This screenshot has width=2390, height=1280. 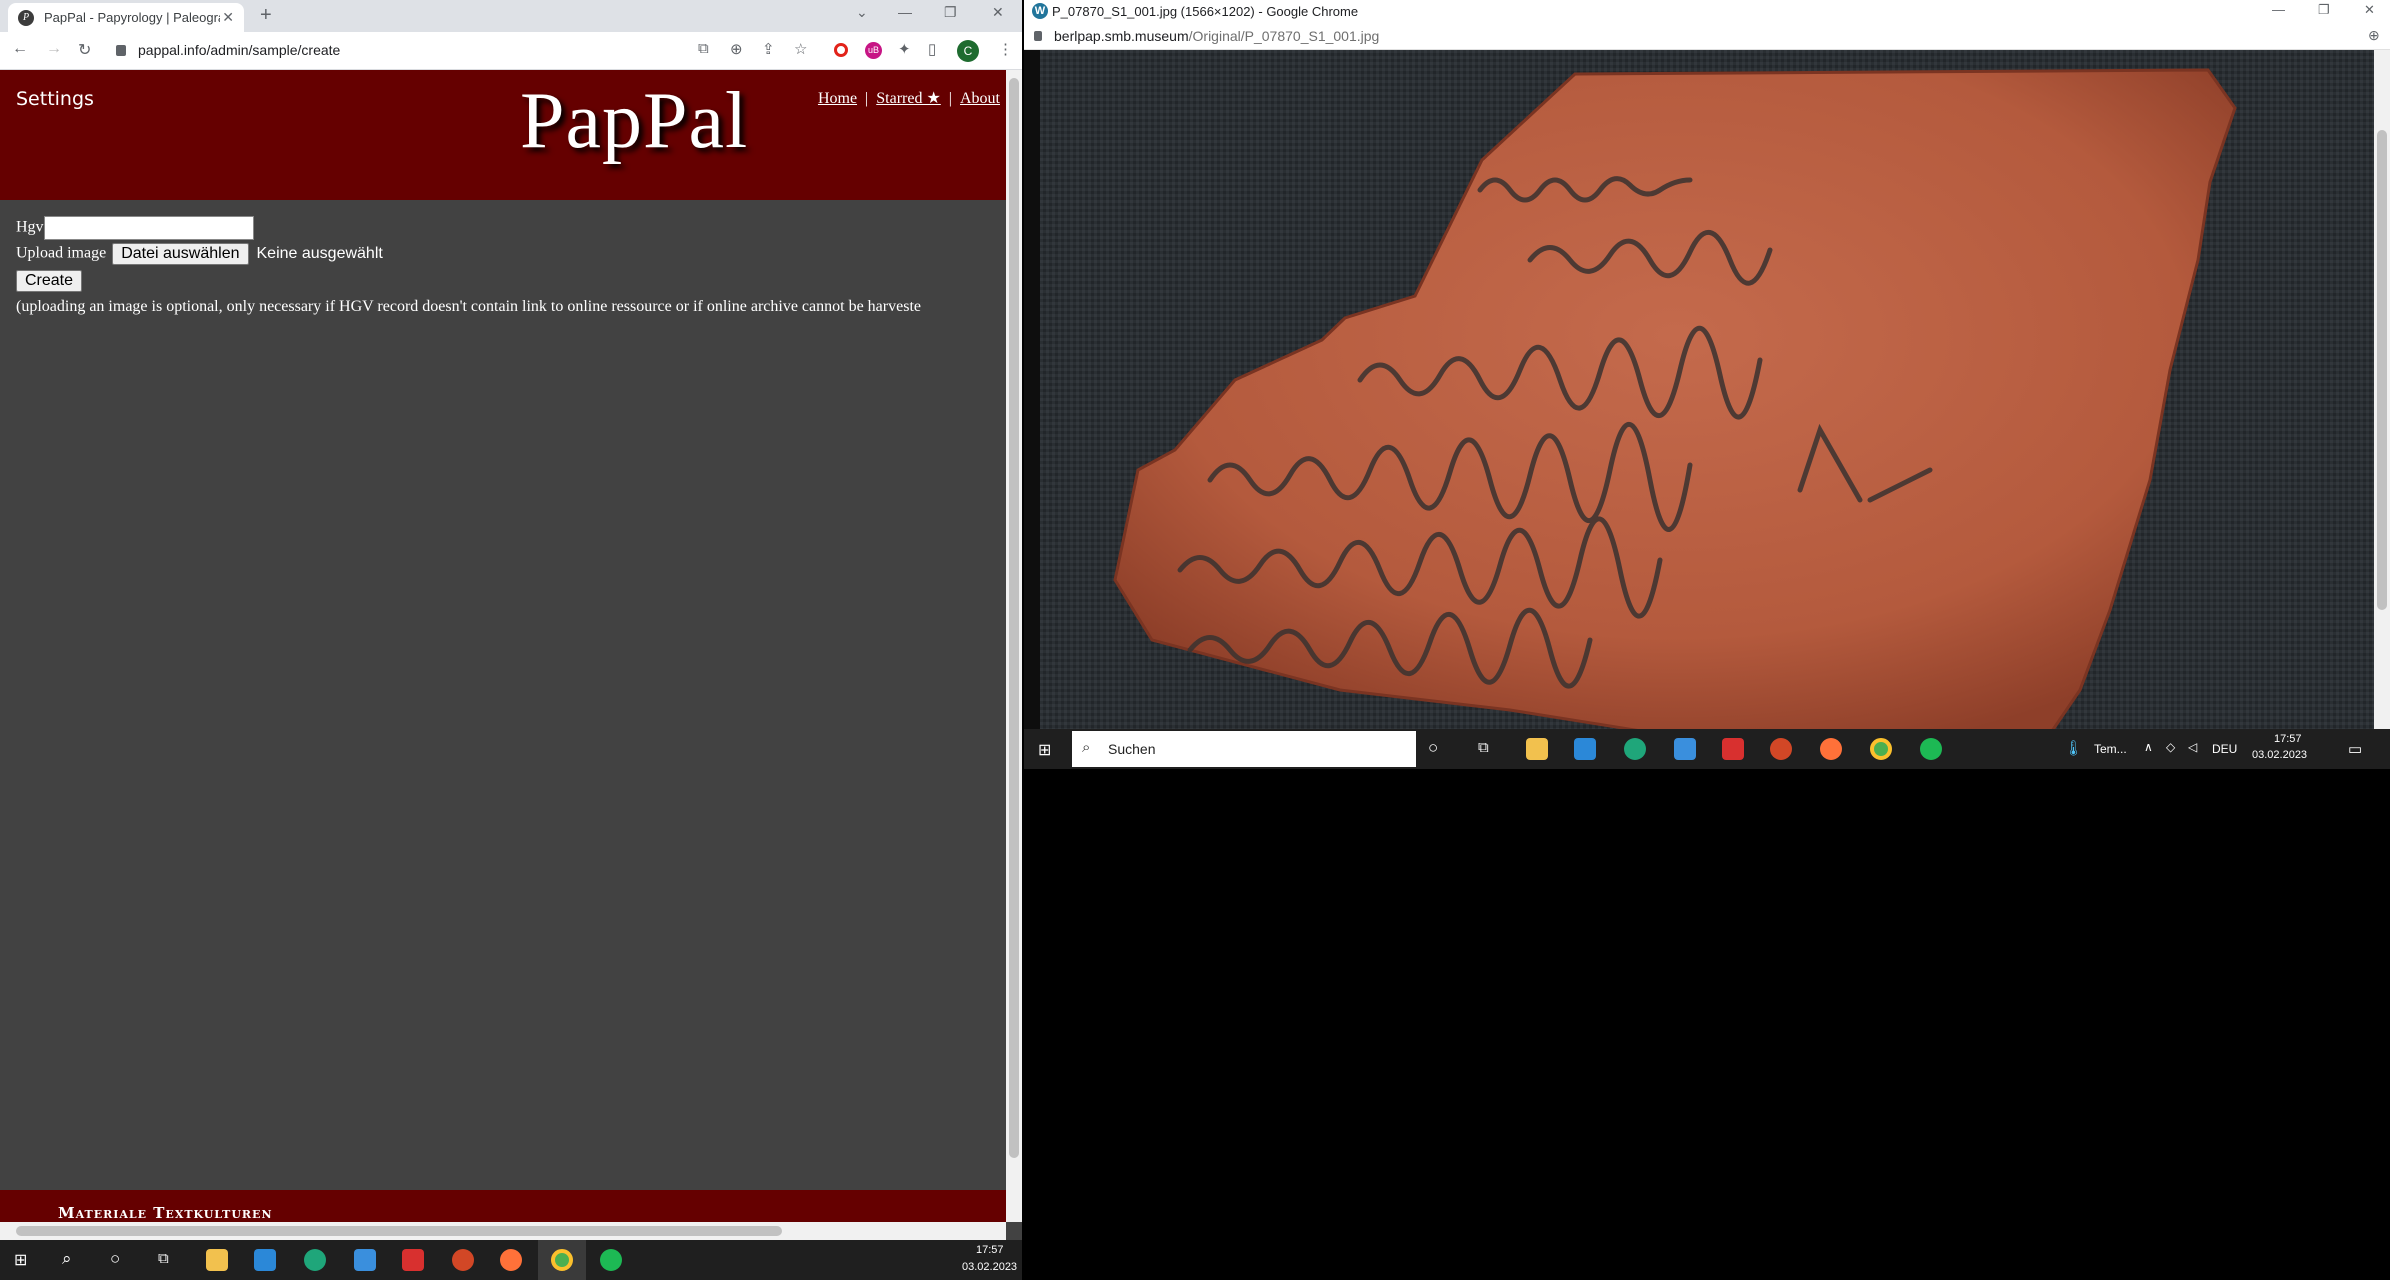 I want to click on bottom-taskbar: ⊞ ⌕ ○ ⧉ 17:57 03.02.2023, so click(x=511, y=1260).